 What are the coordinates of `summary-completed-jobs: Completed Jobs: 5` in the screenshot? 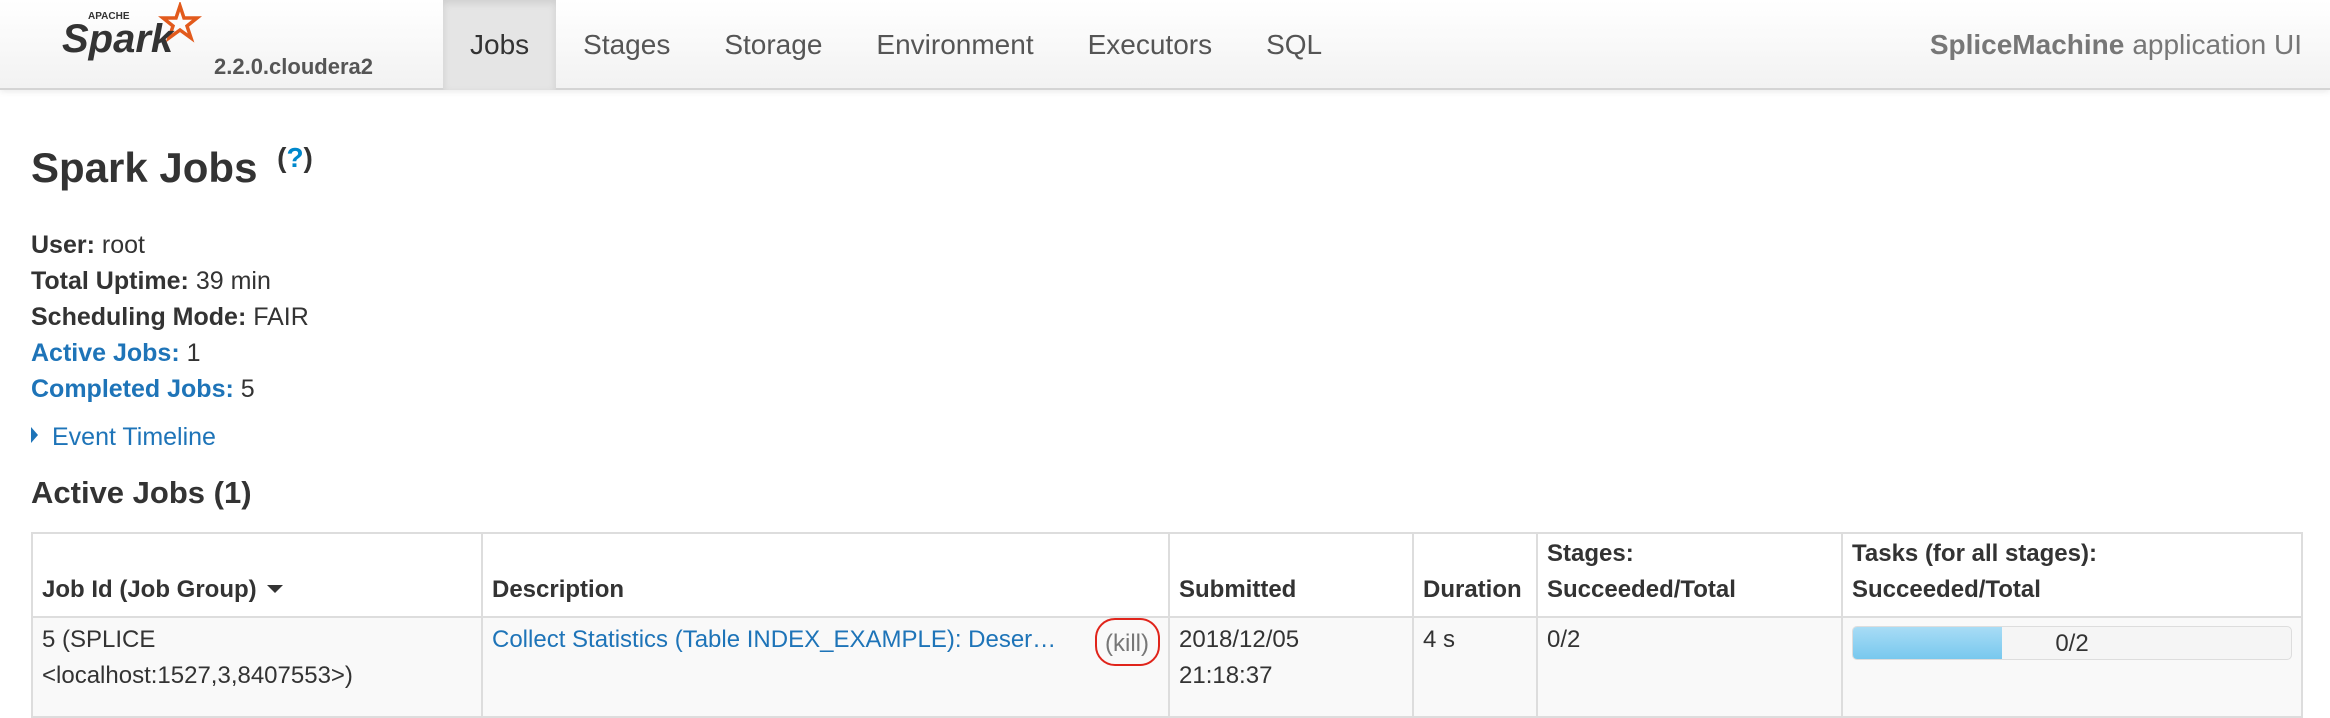 It's located at (170, 389).